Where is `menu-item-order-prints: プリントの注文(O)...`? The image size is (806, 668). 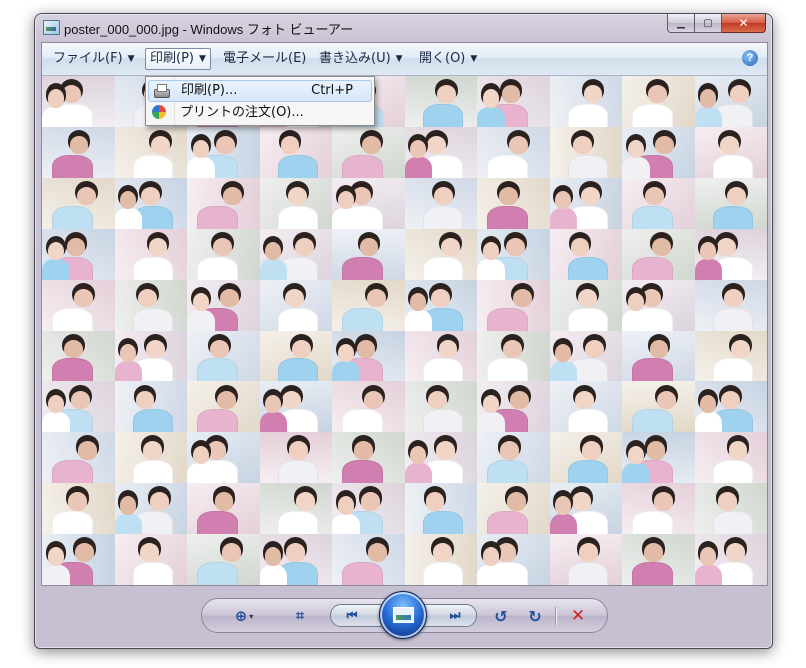 menu-item-order-prints: プリントの注文(O)... is located at coordinates (260, 113).